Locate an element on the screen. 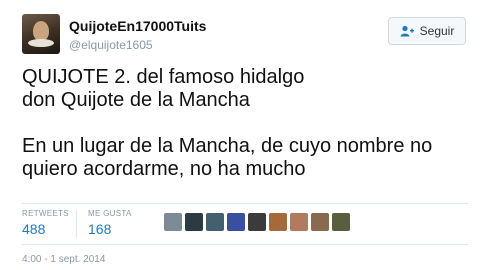 The width and height of the screenshot is (480, 270). tweet-line: QUIJOTE 2. del famoso hidalgo is located at coordinates (163, 77).